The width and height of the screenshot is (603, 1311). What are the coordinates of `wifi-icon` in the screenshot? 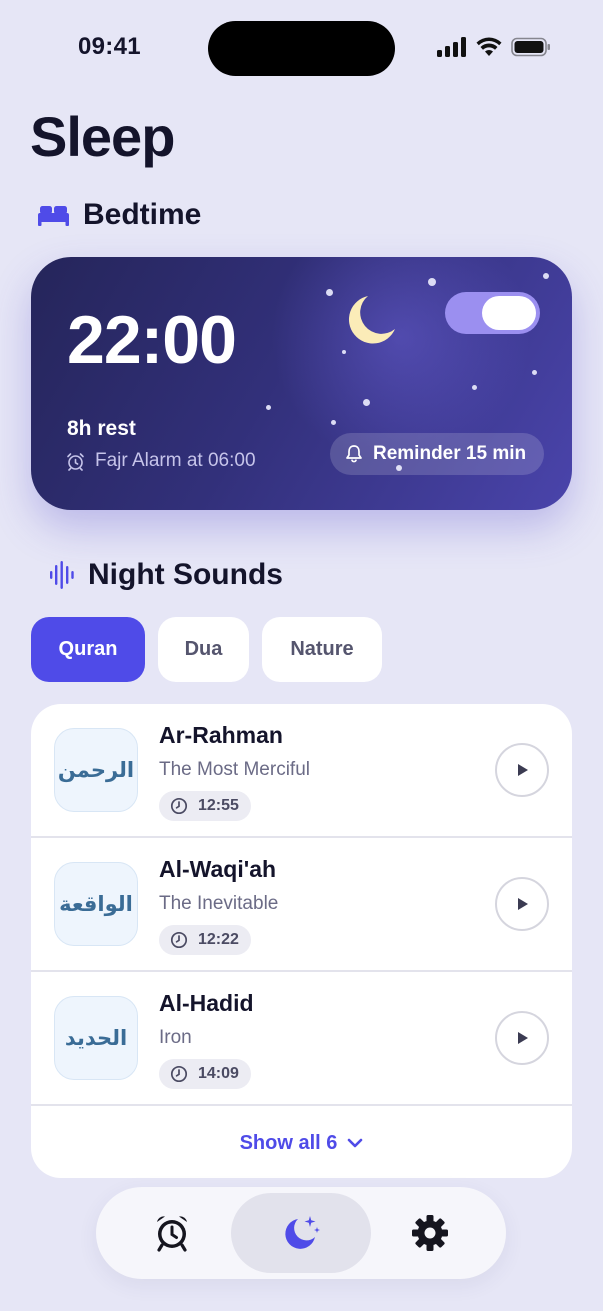 It's located at (489, 46).